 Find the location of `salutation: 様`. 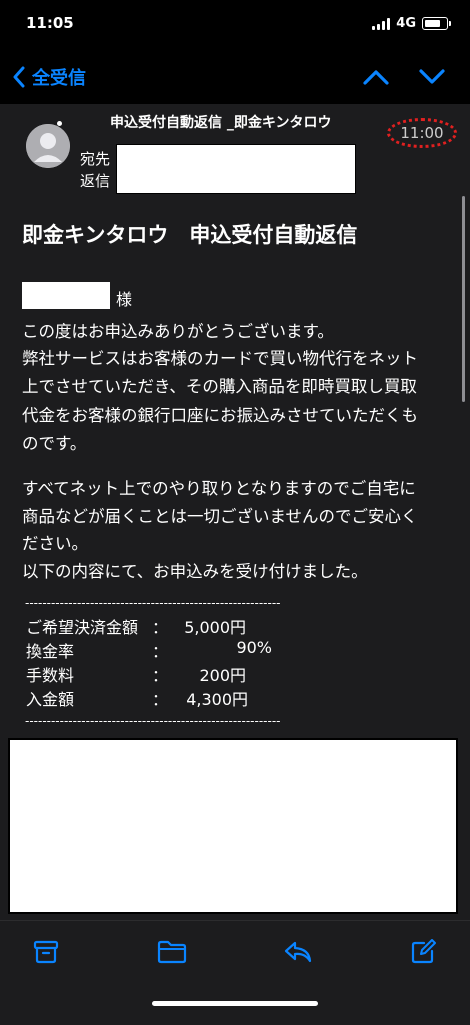

salutation: 様 is located at coordinates (124, 299).